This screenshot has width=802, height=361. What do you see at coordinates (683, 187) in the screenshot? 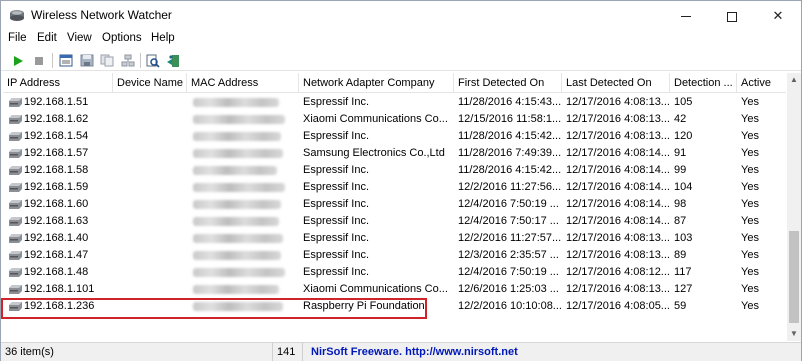
I see `cell-detection-count: 104` at bounding box center [683, 187].